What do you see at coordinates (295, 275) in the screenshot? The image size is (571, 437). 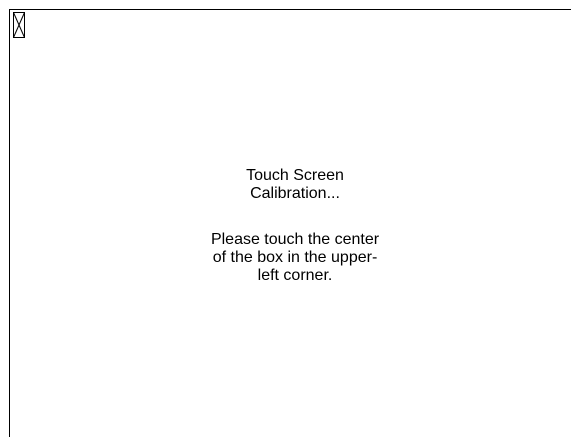 I see `instruction-line-3: left corner.` at bounding box center [295, 275].